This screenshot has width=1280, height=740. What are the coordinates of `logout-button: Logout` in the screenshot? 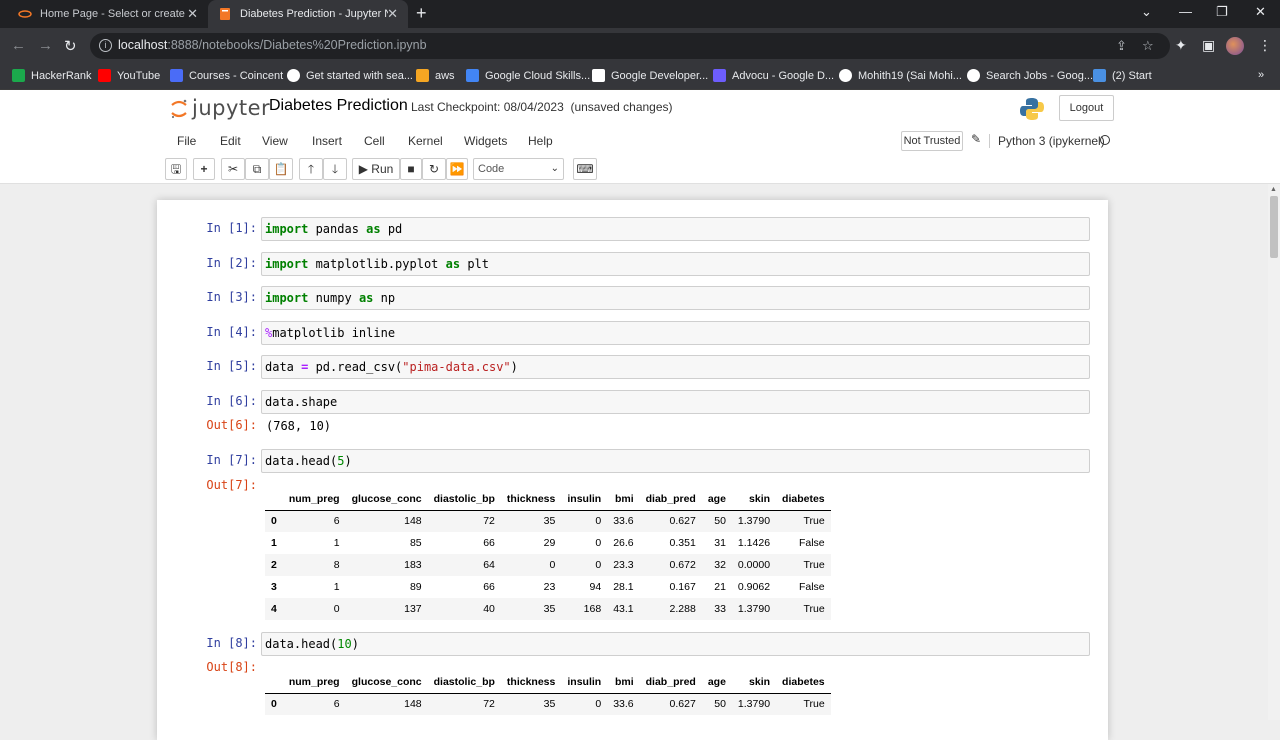 It's located at (1086, 108).